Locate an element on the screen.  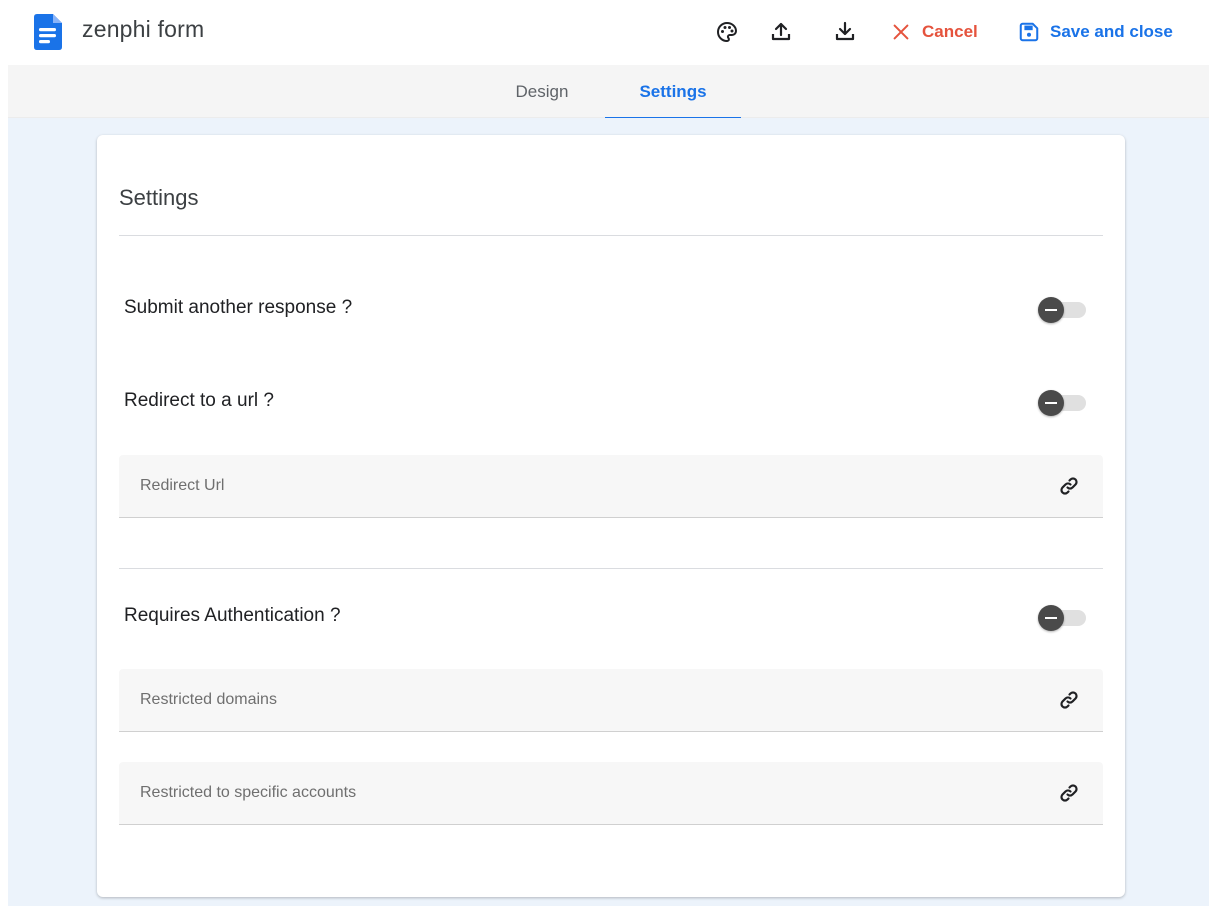
upload-button is located at coordinates (781, 32).